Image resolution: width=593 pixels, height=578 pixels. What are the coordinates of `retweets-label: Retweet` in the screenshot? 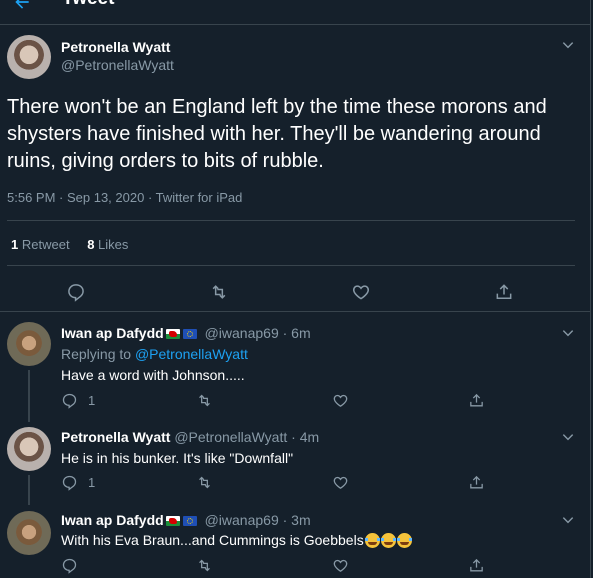 It's located at (45, 244).